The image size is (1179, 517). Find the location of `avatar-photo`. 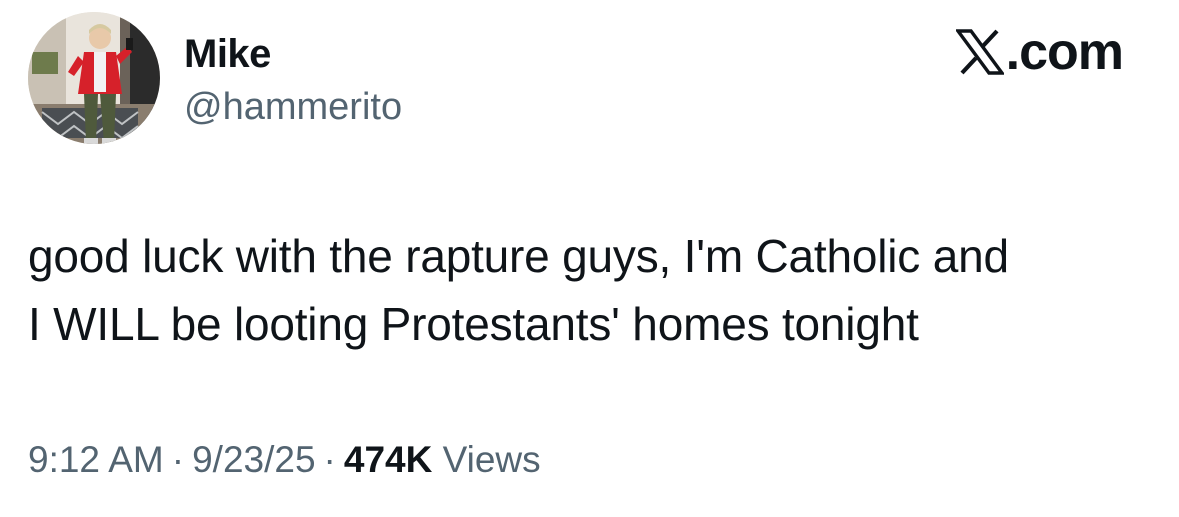

avatar-photo is located at coordinates (94, 78).